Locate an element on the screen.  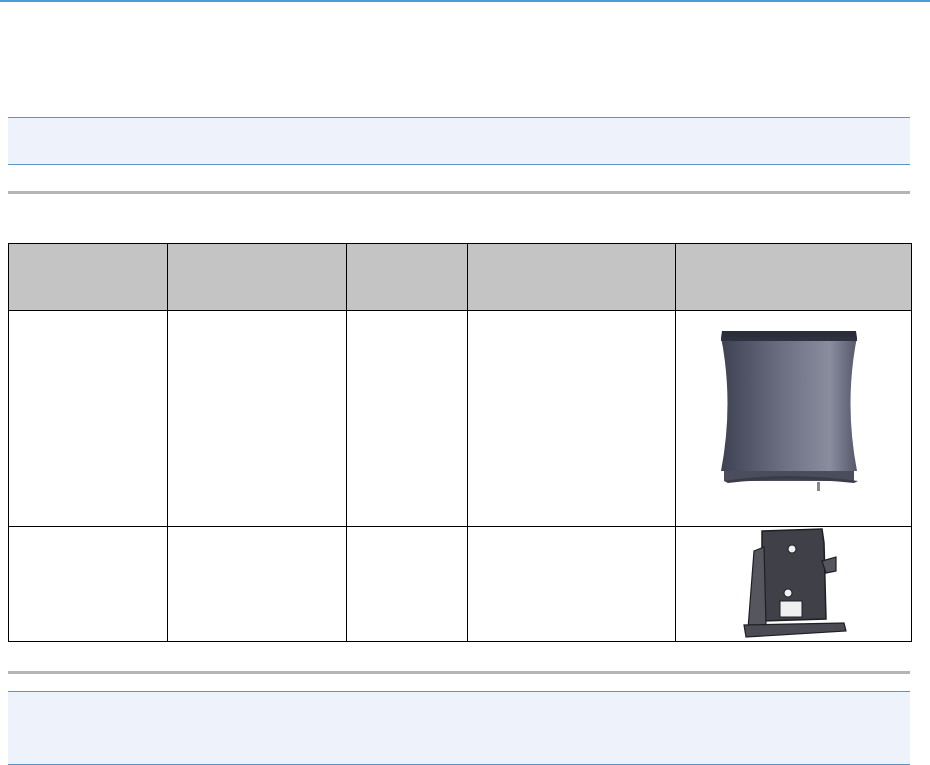
note-box-bottom is located at coordinates (459, 728).